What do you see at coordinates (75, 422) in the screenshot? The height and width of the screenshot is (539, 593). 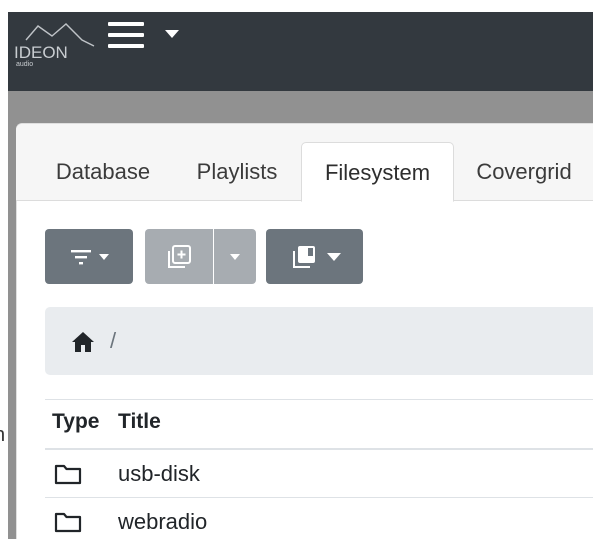 I see `column-header-type: Type` at bounding box center [75, 422].